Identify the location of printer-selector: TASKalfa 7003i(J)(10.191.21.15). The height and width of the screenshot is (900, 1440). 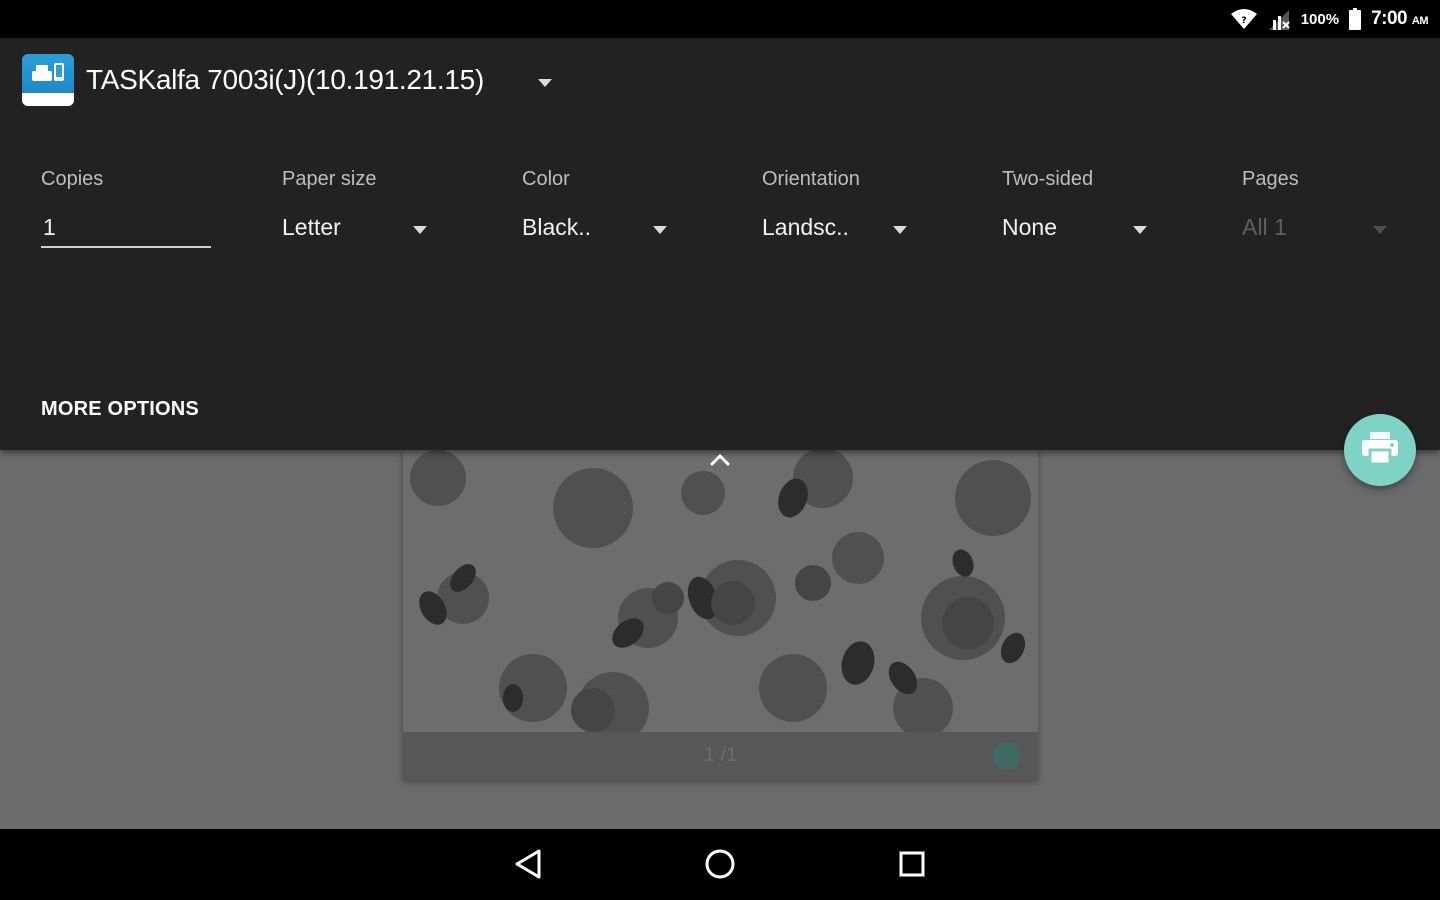
(253, 80).